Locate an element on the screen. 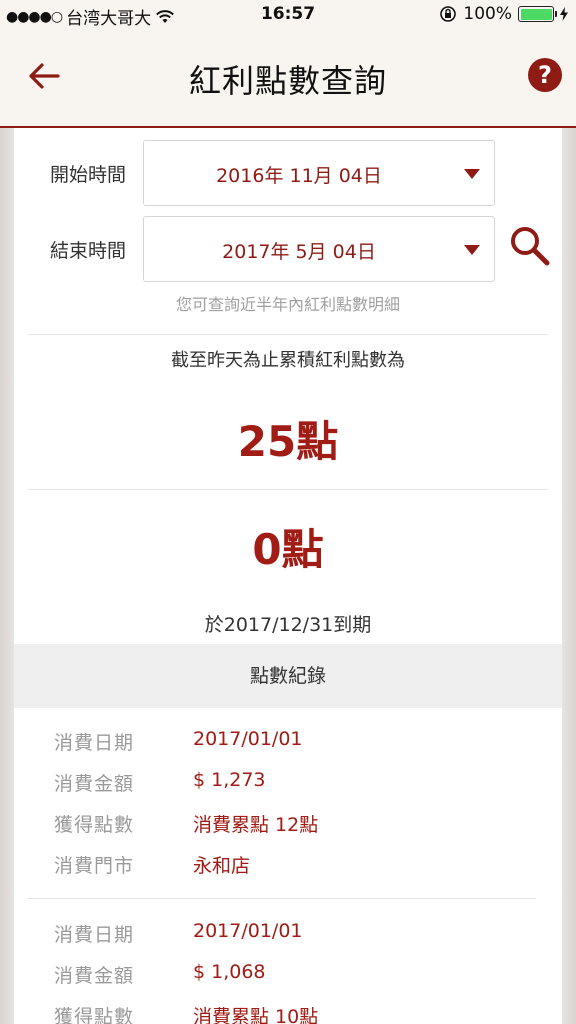 This screenshot has width=576, height=1024. expire-date-text: 於2017/12/31到期 is located at coordinates (288, 625).